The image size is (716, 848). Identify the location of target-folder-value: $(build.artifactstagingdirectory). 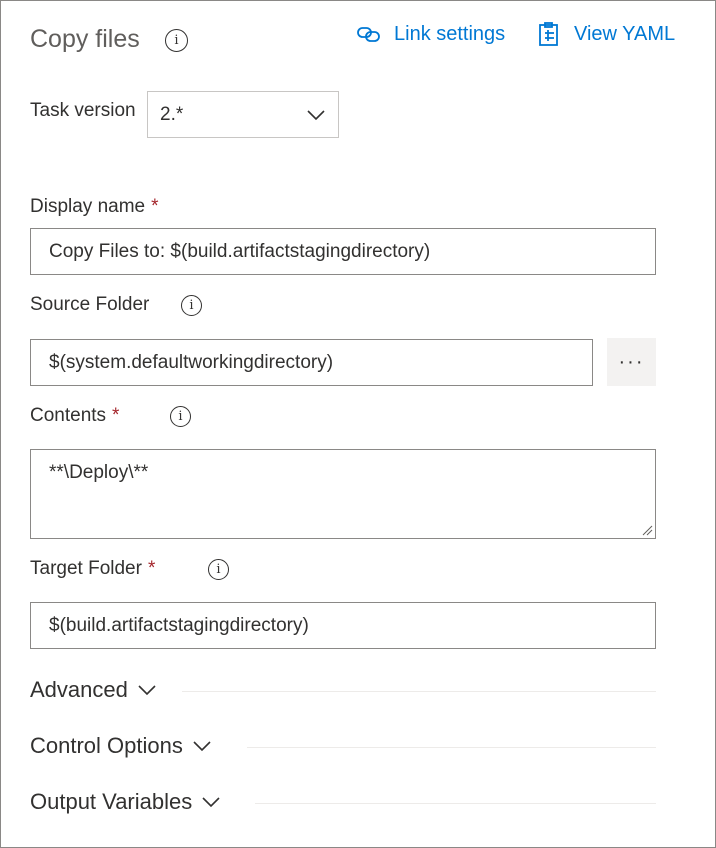
(179, 625).